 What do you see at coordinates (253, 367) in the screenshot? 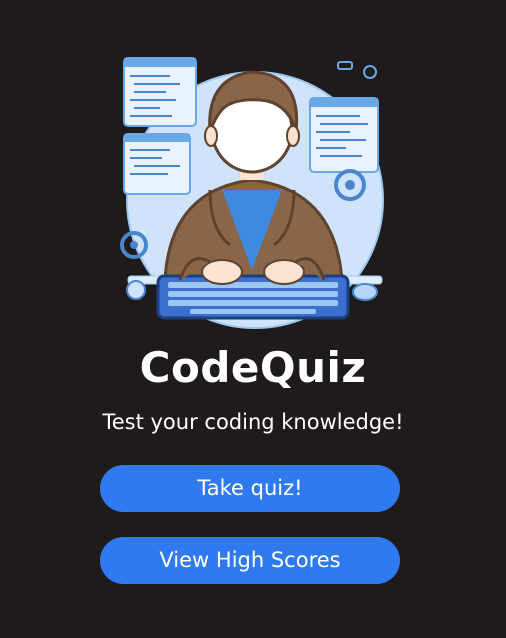
I see `app-title: CodeQuiz` at bounding box center [253, 367].